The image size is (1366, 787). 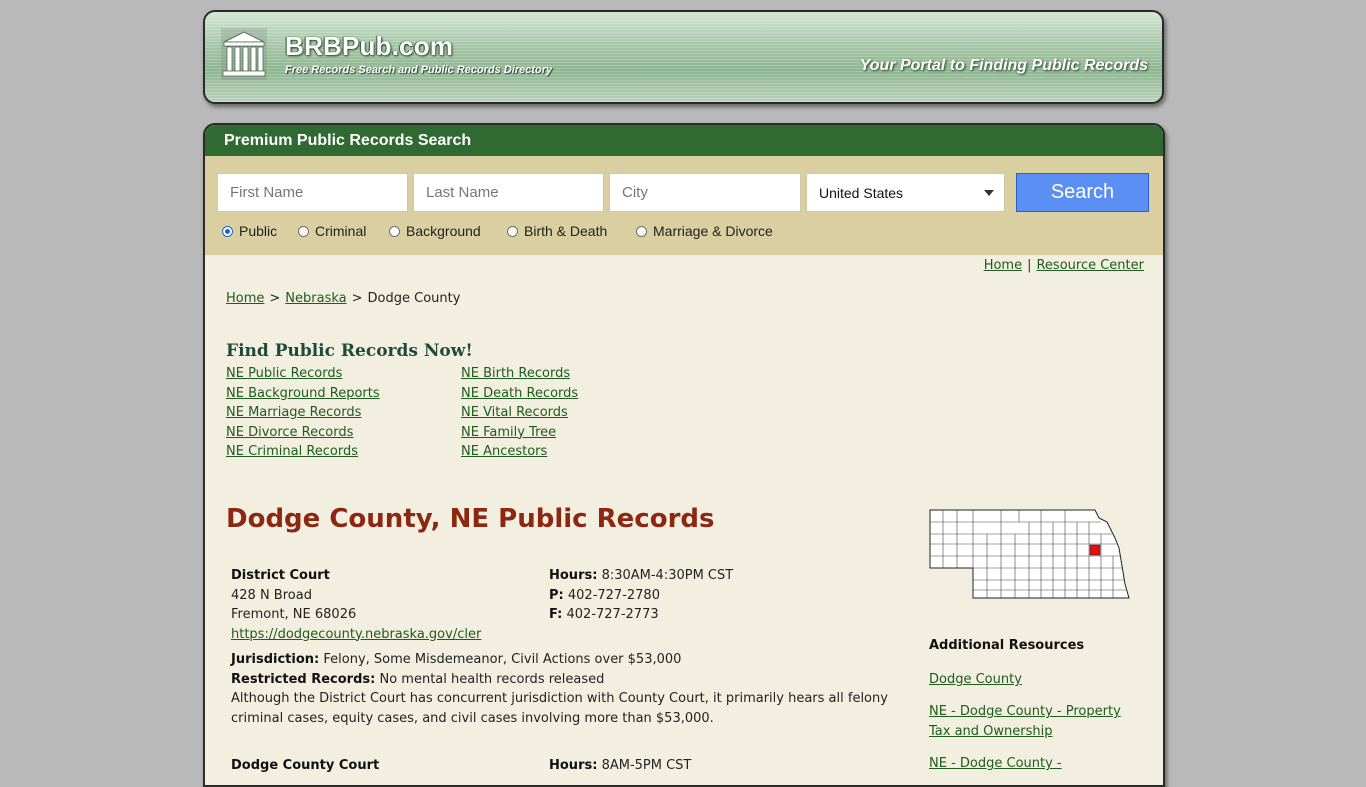 What do you see at coordinates (646, 765) in the screenshot?
I see `office-hours: 8AM-5PM CST` at bounding box center [646, 765].